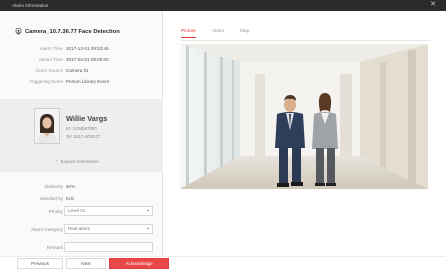 This screenshot has width=446, height=270. What do you see at coordinates (87, 81) in the screenshot?
I see `detail-value: Person Library Event` at bounding box center [87, 81].